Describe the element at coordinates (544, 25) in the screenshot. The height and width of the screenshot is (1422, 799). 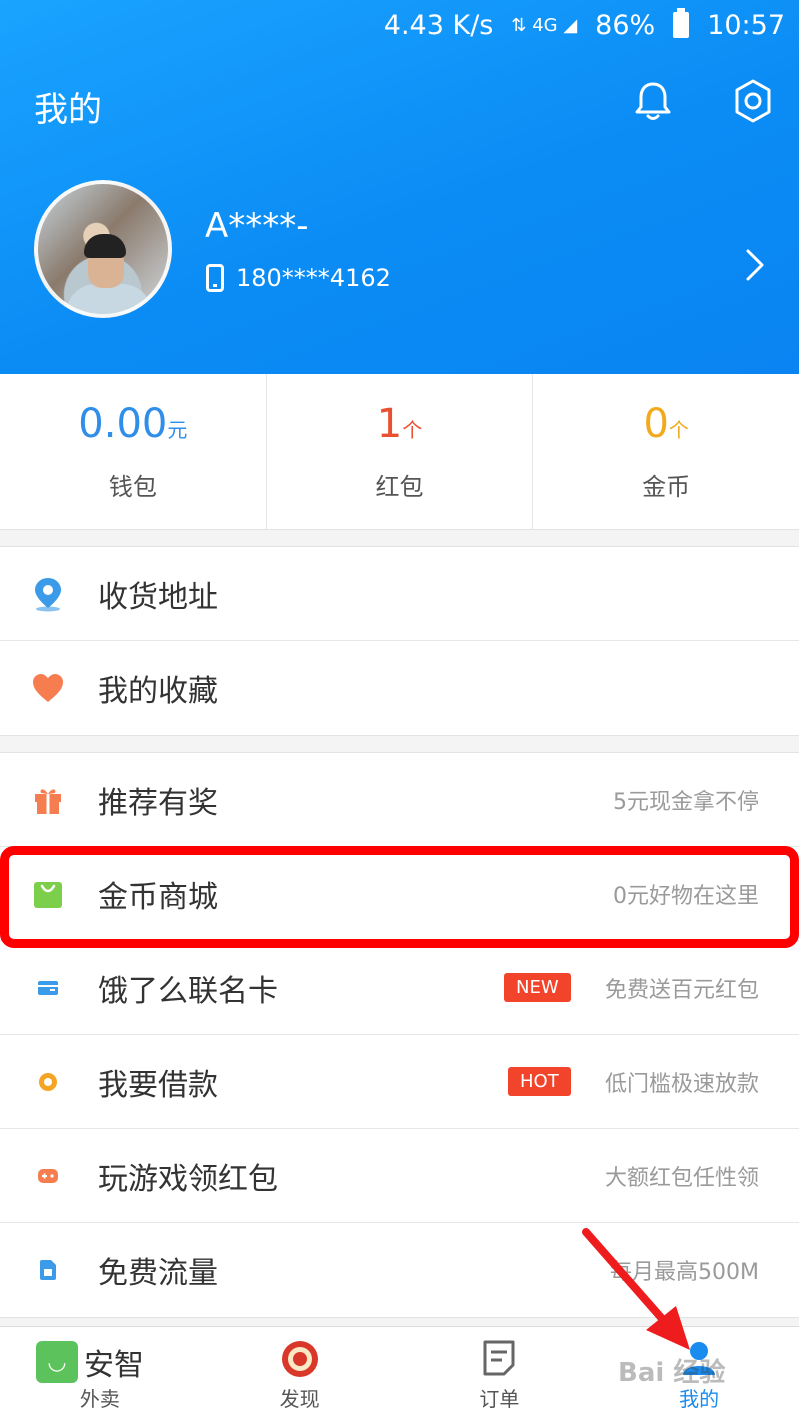
I see `network-signal-icon: ⇅ 4G ◢` at that location.